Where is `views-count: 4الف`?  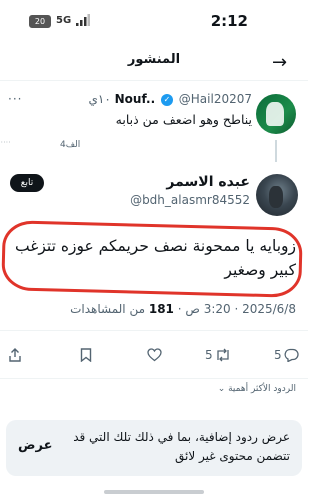 views-count: 4الف is located at coordinates (70, 145).